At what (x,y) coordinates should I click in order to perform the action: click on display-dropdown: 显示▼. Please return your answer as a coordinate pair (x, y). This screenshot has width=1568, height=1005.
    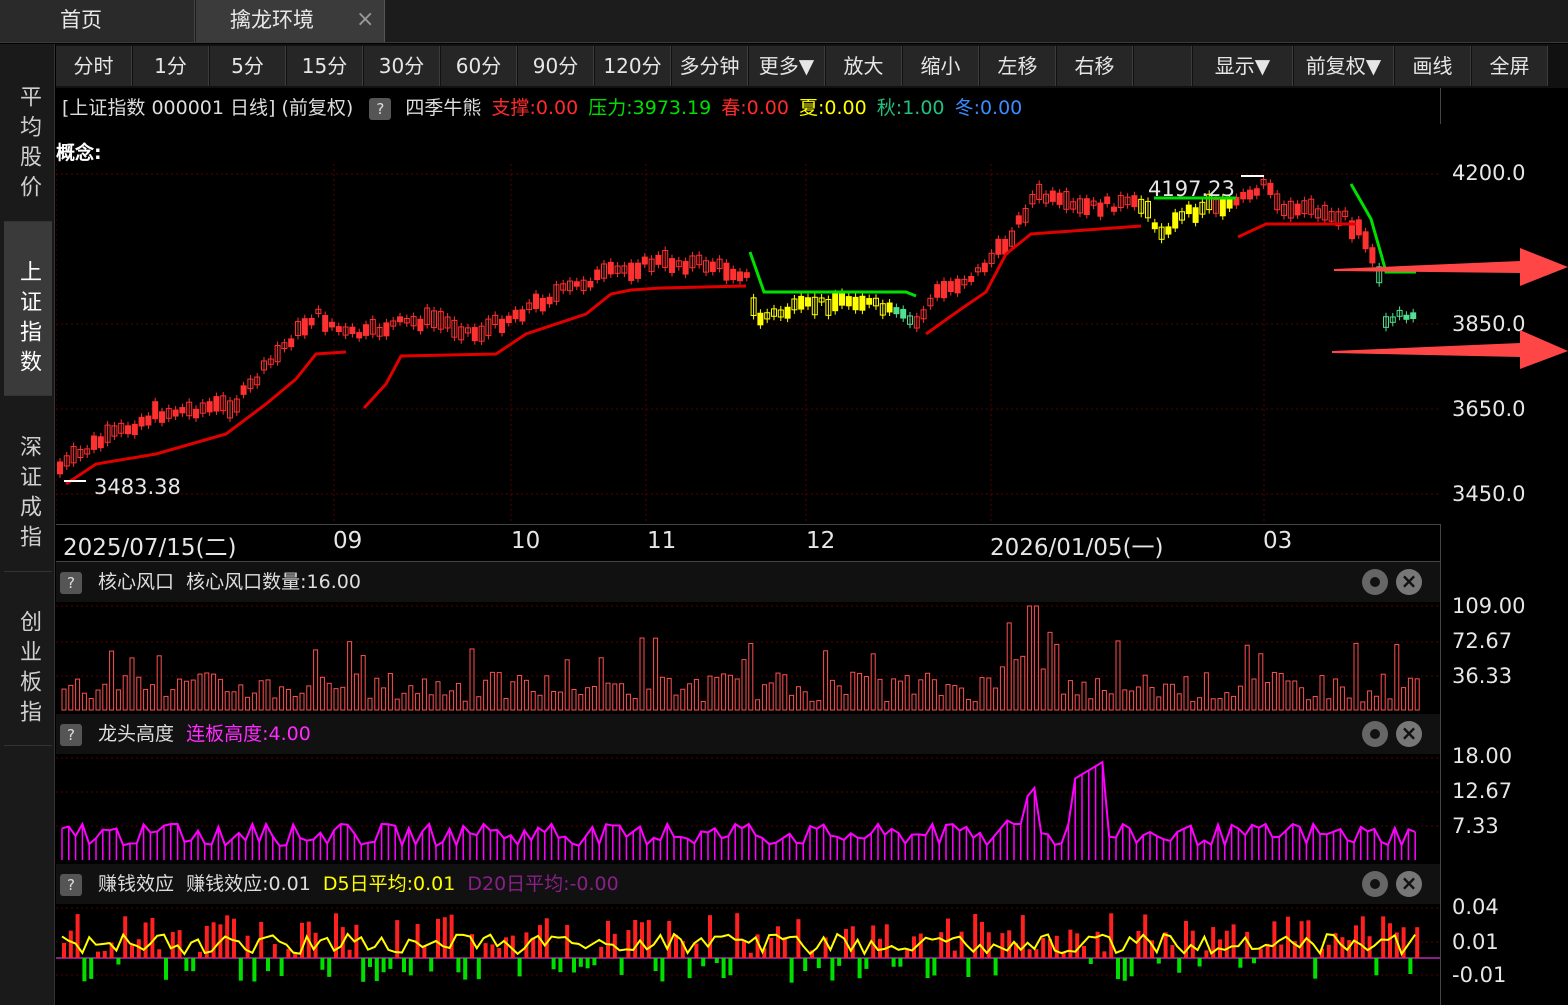
    Looking at the image, I should click on (1243, 66).